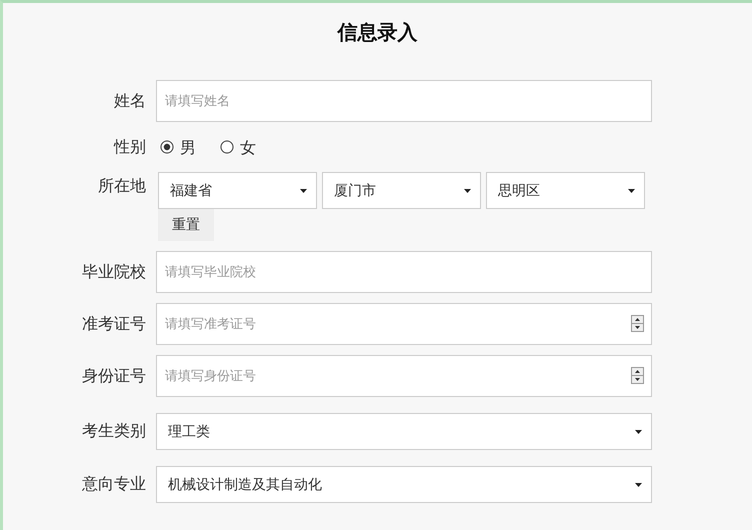 This screenshot has height=530, width=752. I want to click on field-label: 身份证号, so click(114, 376).